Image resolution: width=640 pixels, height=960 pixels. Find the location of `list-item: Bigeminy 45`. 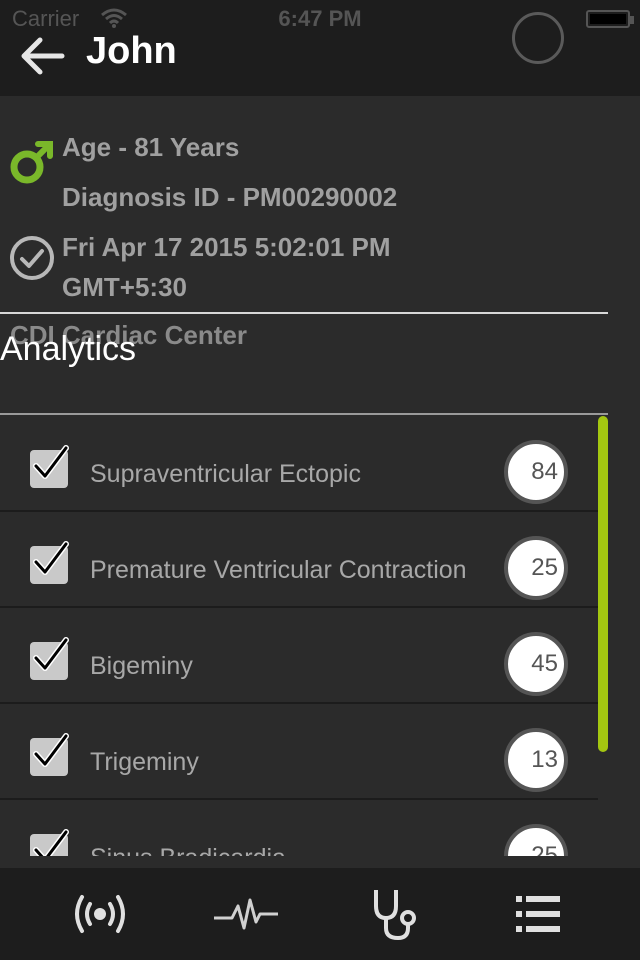

list-item: Bigeminy 45 is located at coordinates (299, 656).